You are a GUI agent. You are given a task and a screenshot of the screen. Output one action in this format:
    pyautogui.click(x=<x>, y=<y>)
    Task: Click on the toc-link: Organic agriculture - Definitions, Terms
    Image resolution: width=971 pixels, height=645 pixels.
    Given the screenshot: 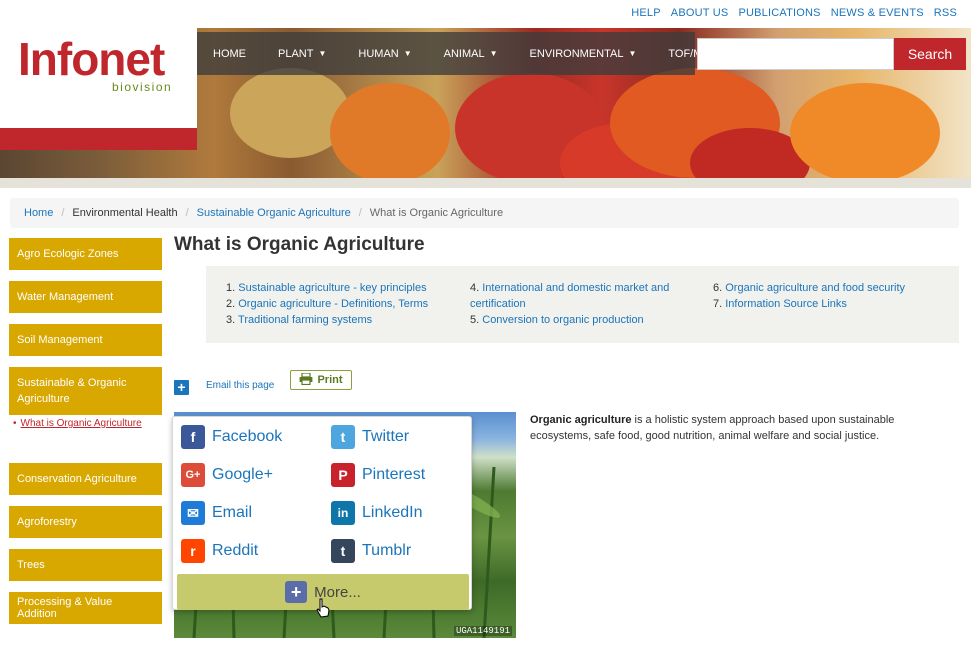 What is the action you would take?
    pyautogui.click(x=333, y=304)
    